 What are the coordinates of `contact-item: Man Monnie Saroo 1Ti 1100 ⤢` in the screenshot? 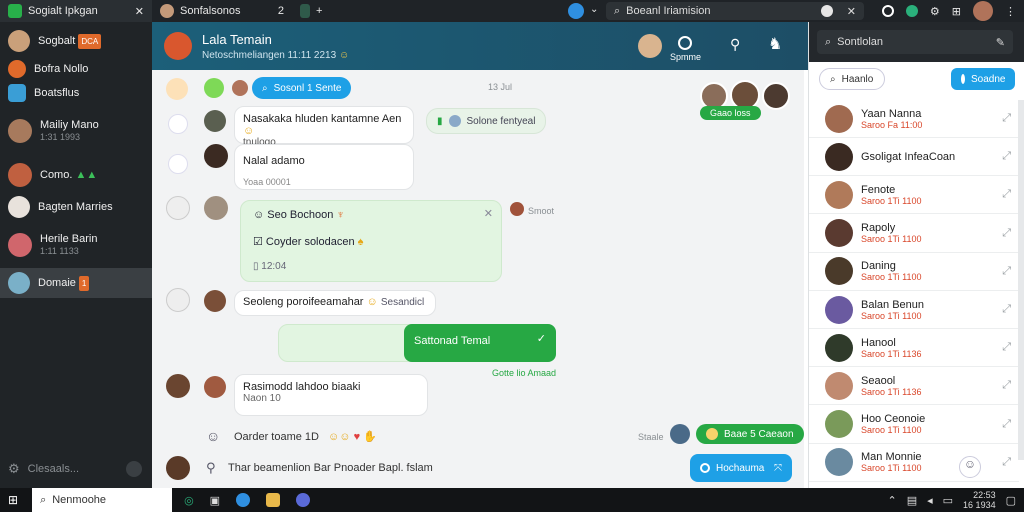 It's located at (914, 463).